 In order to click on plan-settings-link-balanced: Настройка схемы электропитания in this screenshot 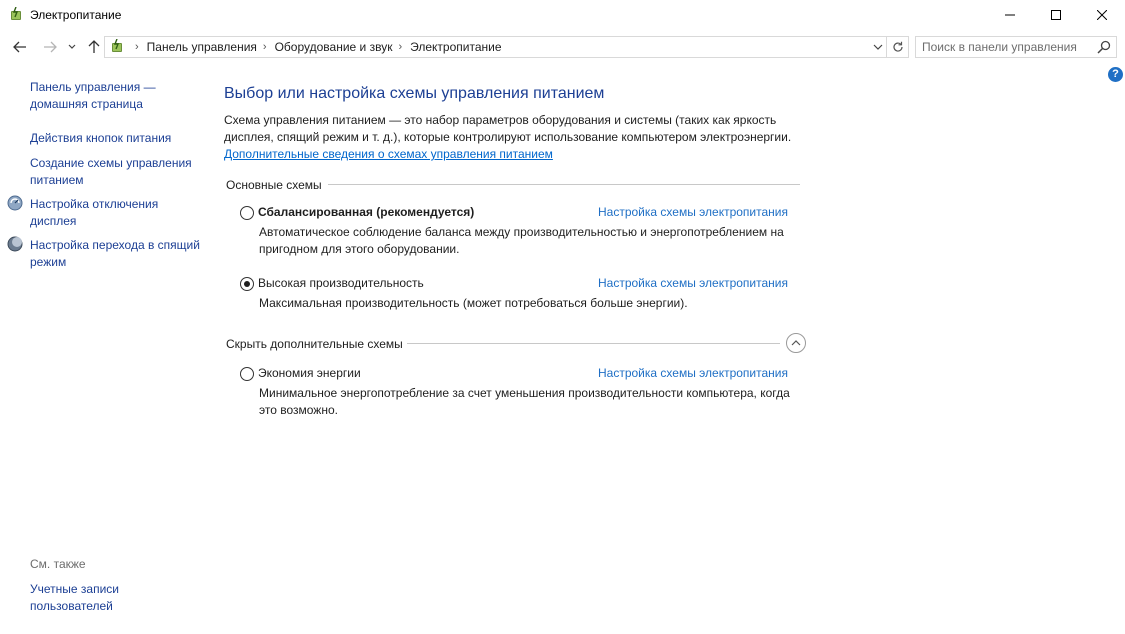, I will do `click(693, 212)`.